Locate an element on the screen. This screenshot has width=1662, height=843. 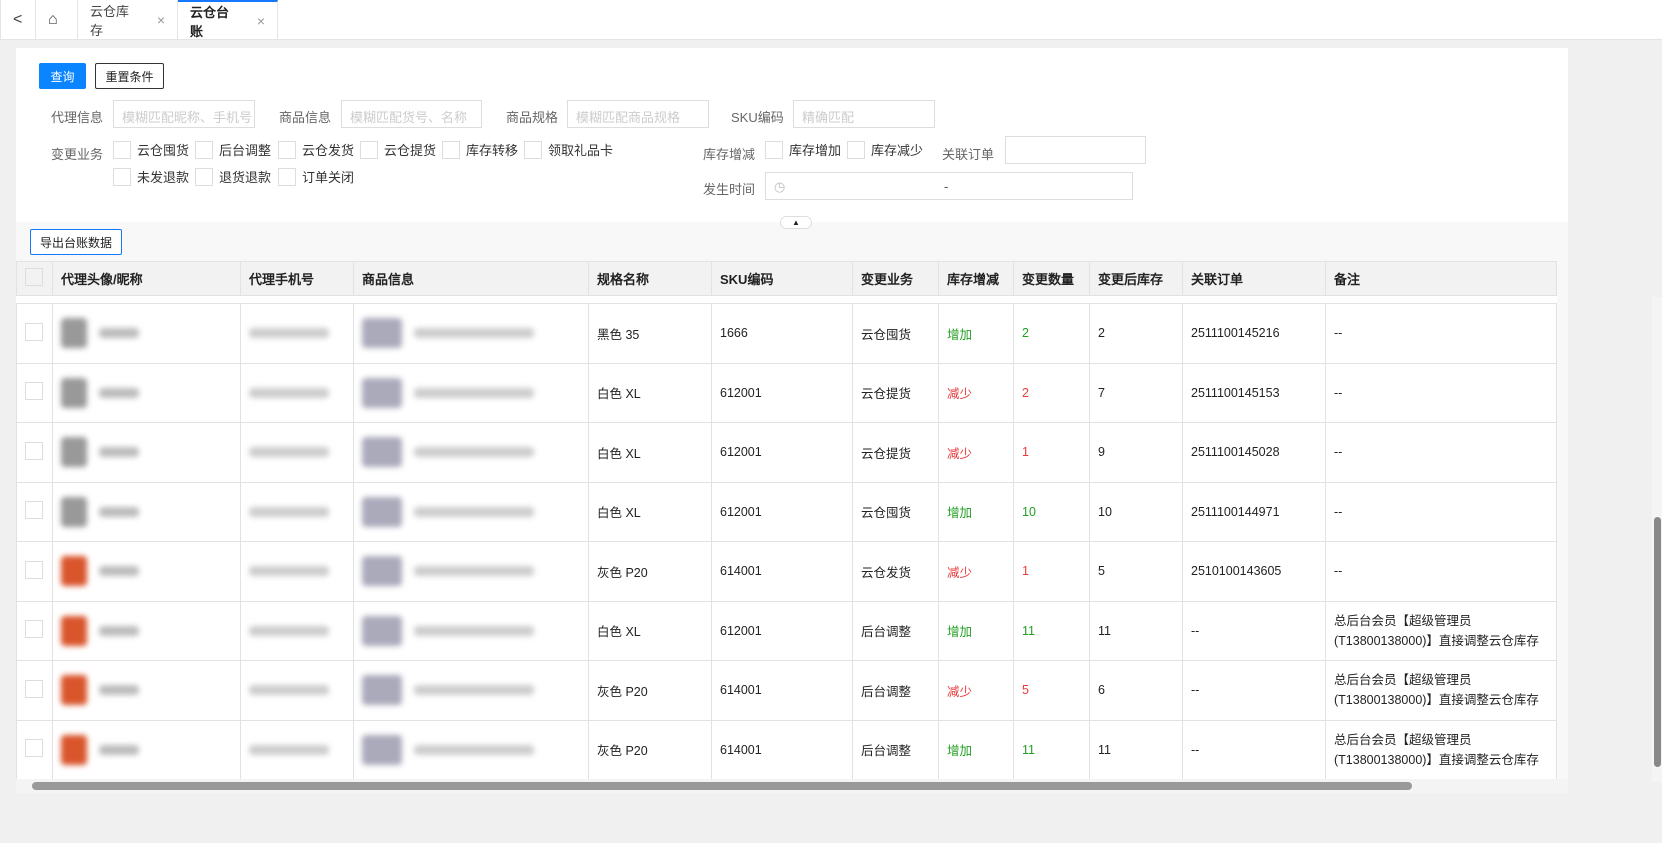
checkbox-business: 后台调整 is located at coordinates (233, 149).